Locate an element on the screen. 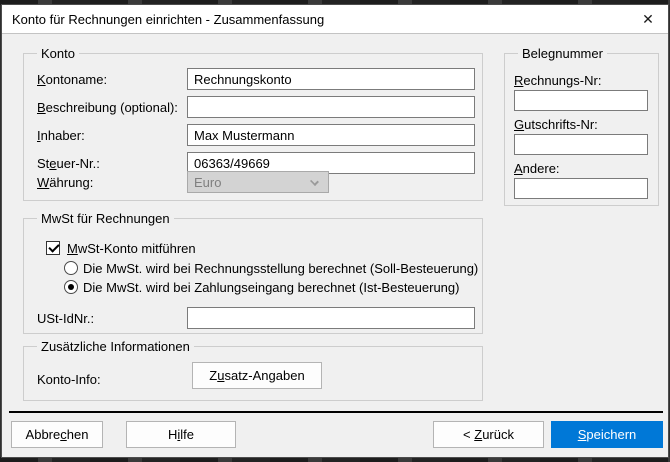 The height and width of the screenshot is (462, 670). gutschrifts-nr-label: Gutschrifts-Nr: is located at coordinates (556, 124).